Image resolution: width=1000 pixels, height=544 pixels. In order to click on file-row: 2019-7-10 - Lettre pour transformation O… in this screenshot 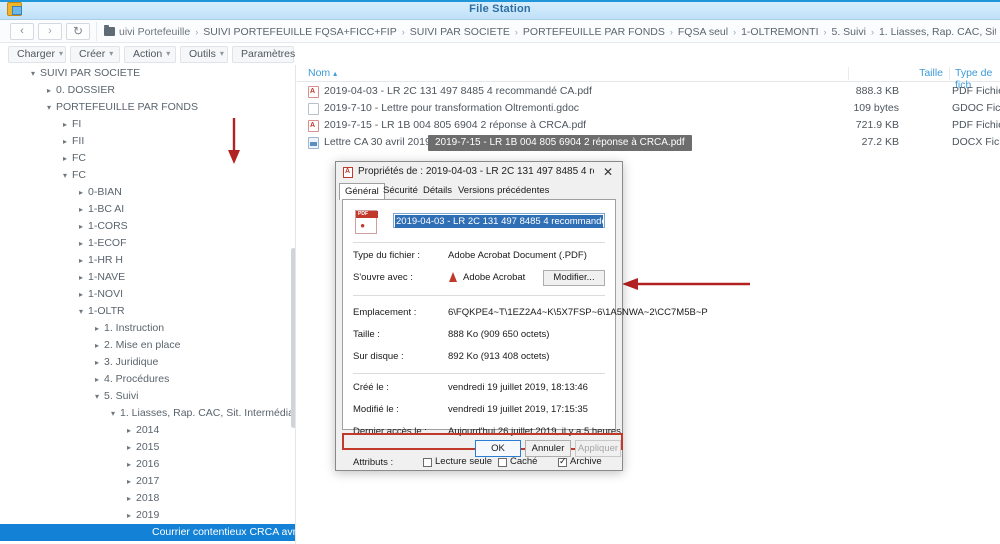, I will do `click(648, 108)`.